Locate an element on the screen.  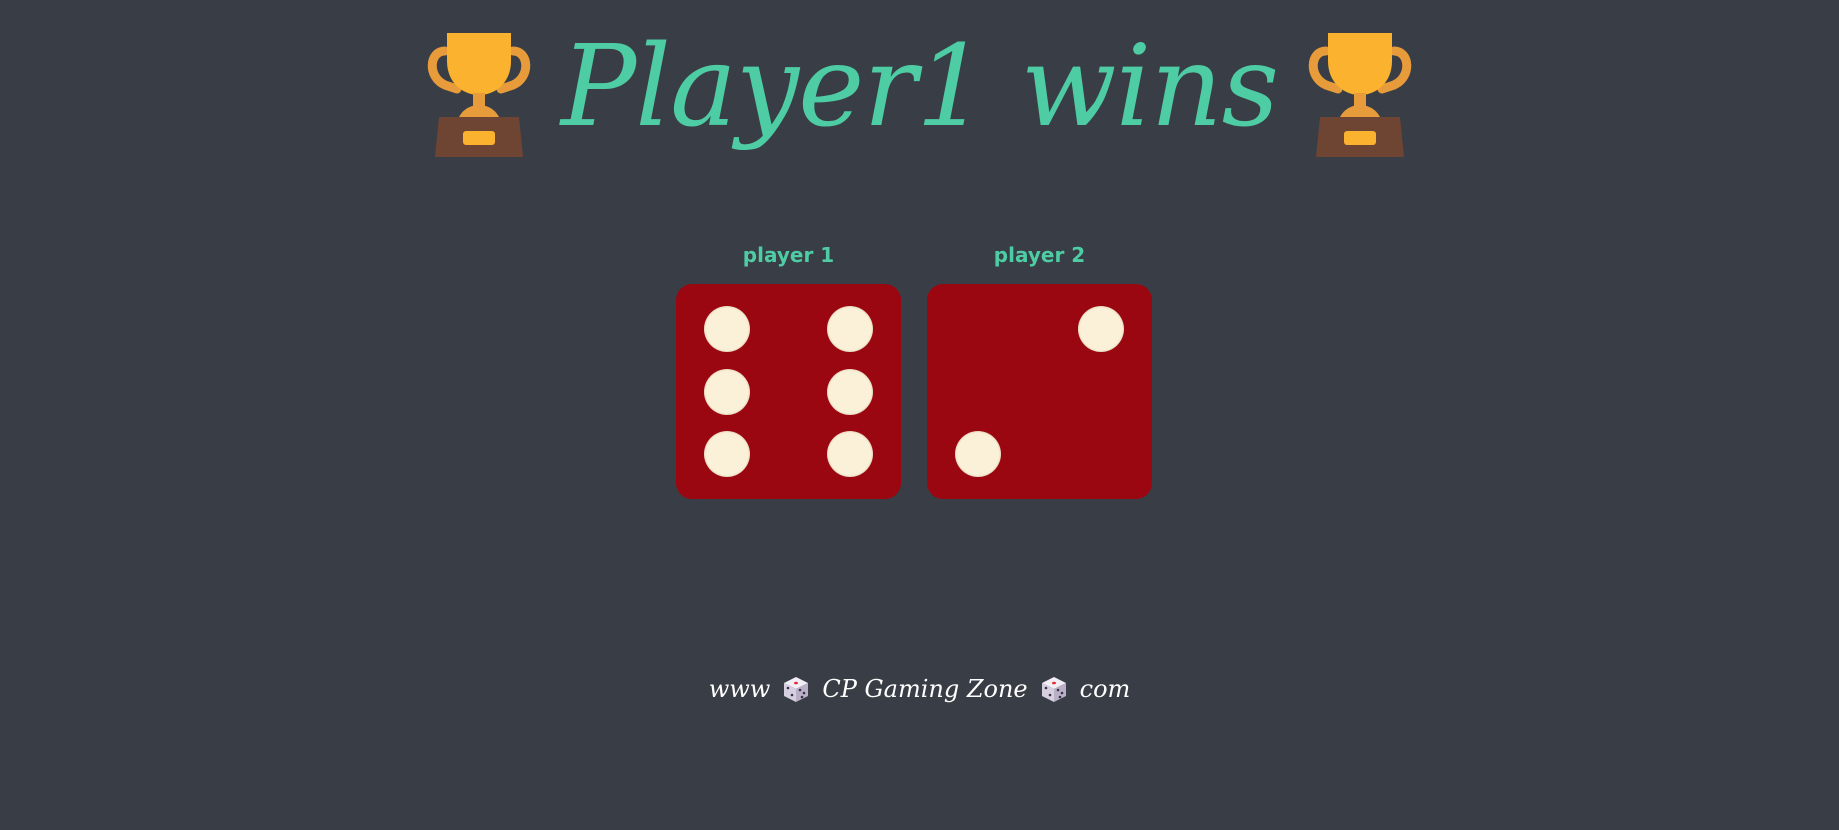
footer-suffix: com is located at coordinates (1105, 689).